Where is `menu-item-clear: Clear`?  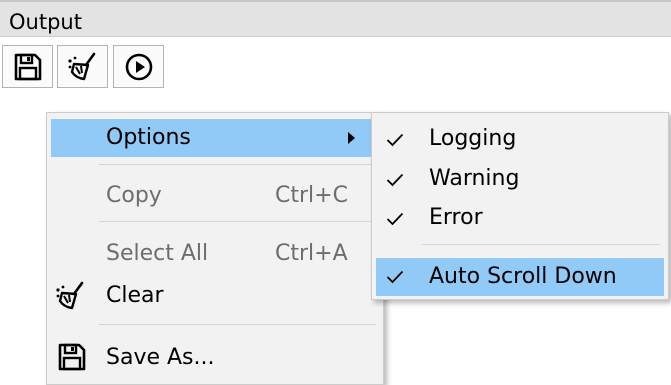 menu-item-clear: Clear is located at coordinates (213, 296).